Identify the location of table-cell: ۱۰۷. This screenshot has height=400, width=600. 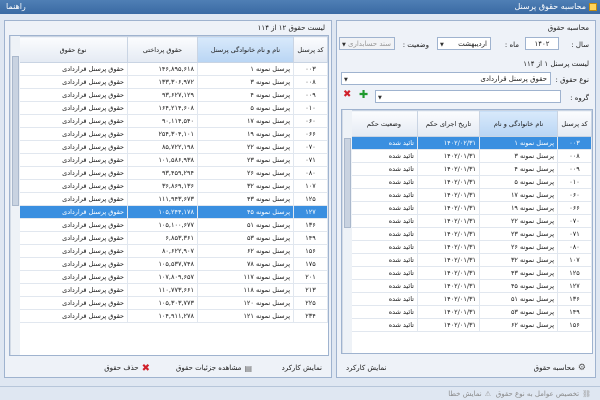
(310, 186).